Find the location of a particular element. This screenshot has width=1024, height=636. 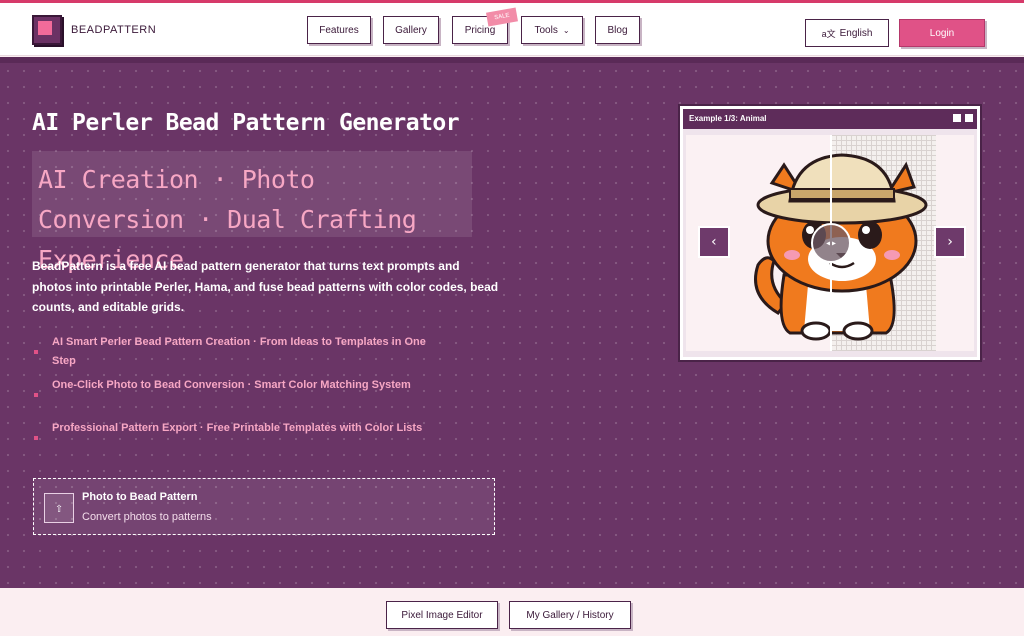

language-label: English is located at coordinates (856, 33).